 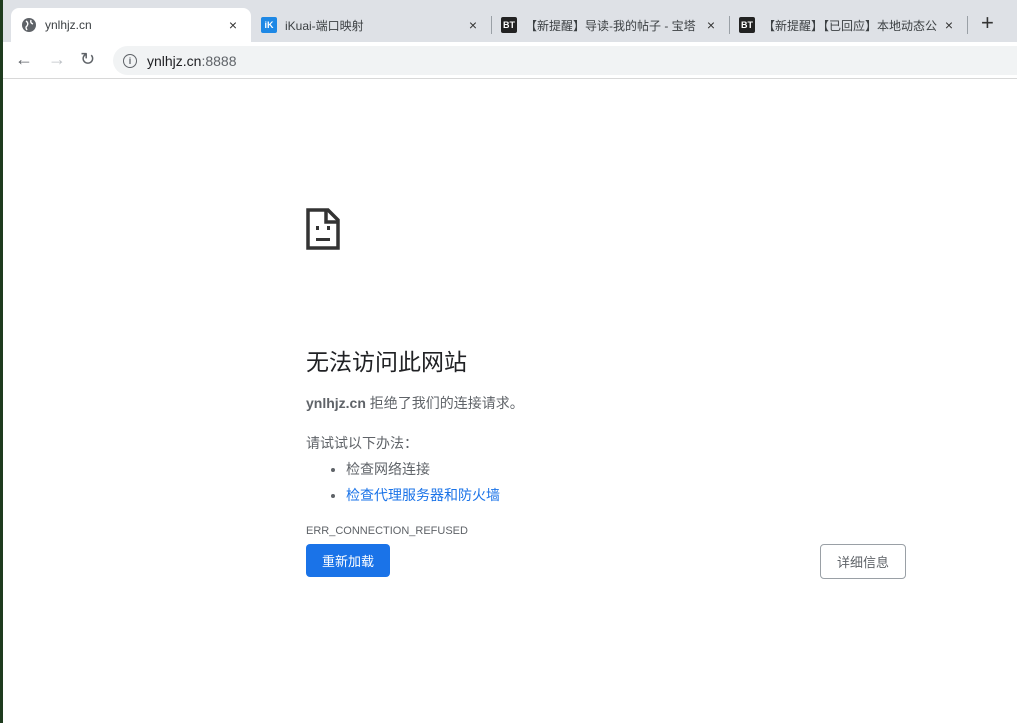 I want to click on forward-button: →, so click(x=57, y=59).